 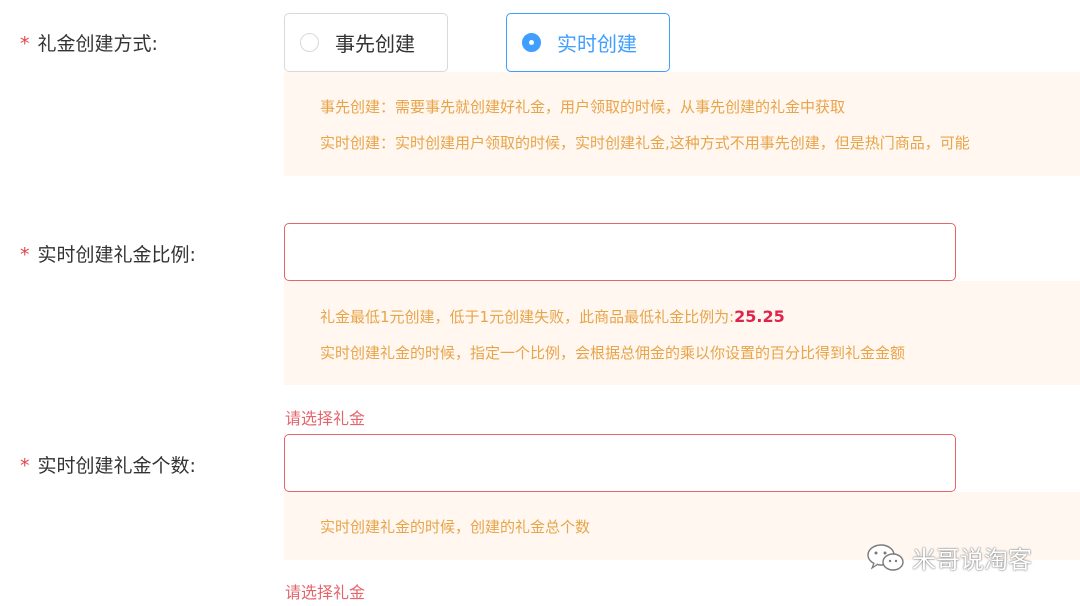 I want to click on radio-circle-icon, so click(x=309, y=42).